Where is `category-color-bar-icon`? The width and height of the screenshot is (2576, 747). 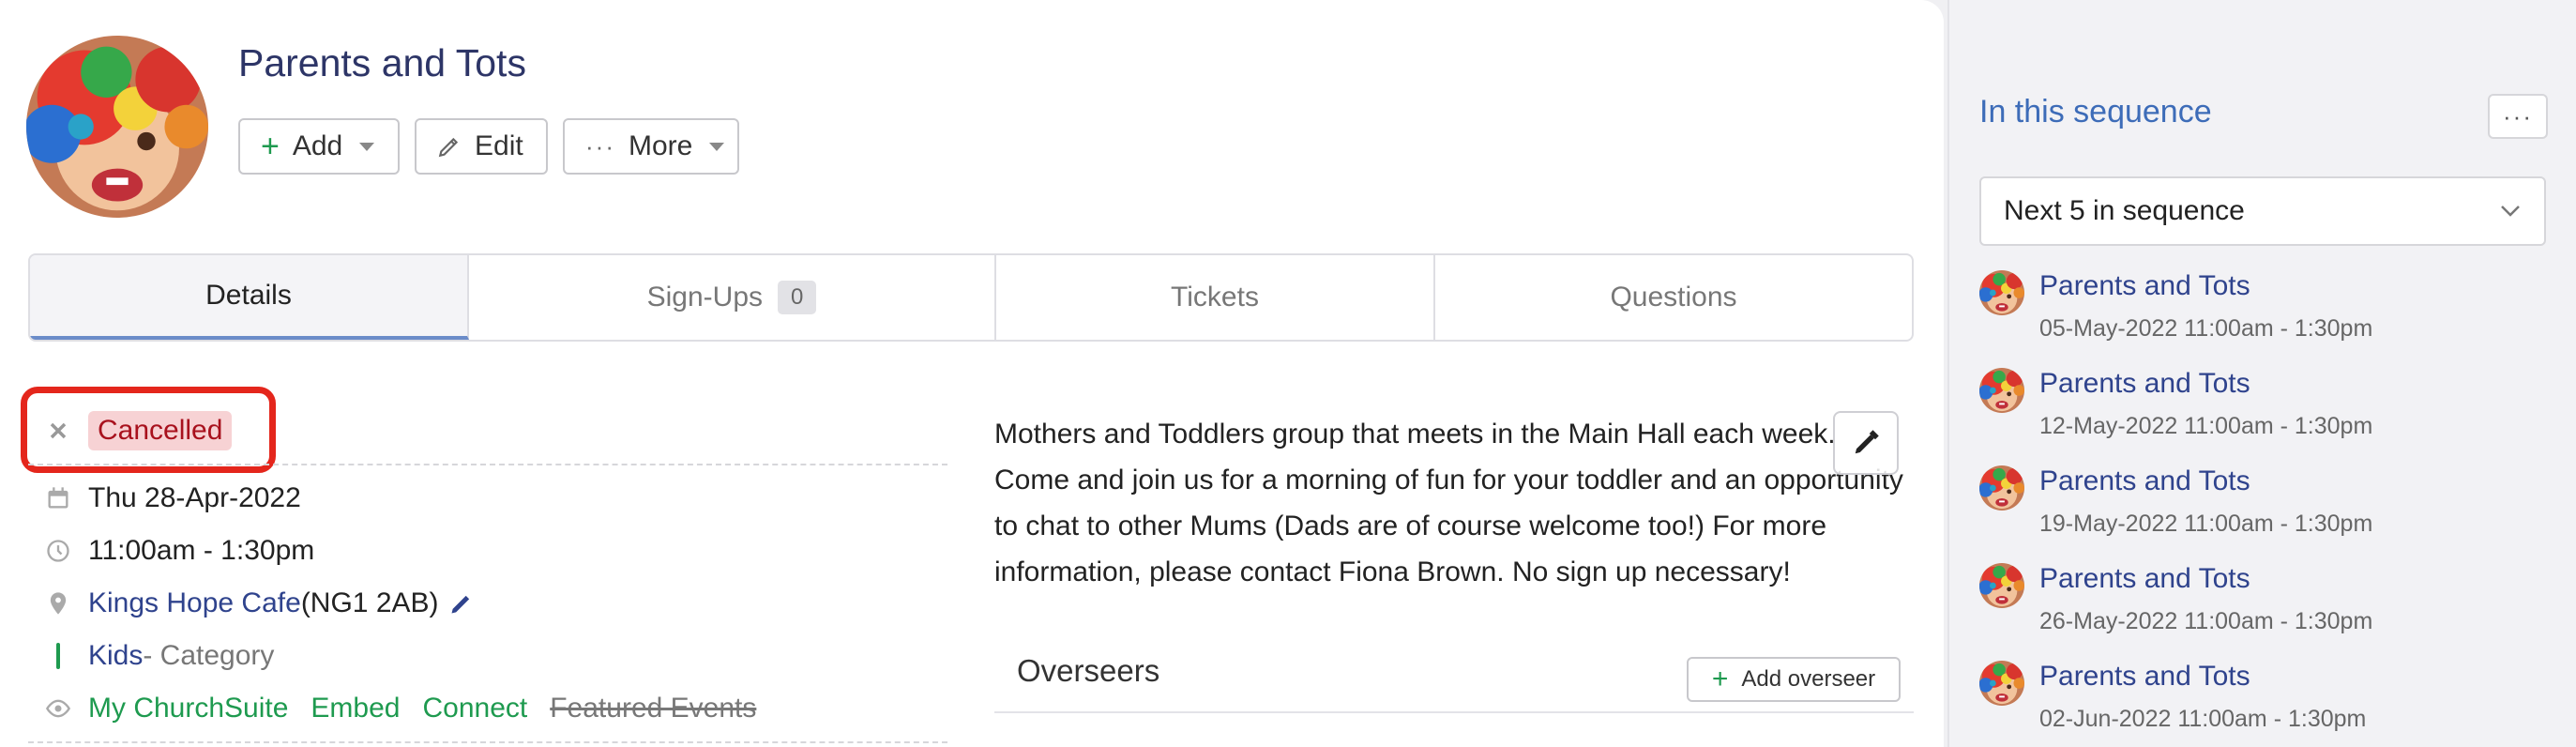
category-color-bar-icon is located at coordinates (58, 656).